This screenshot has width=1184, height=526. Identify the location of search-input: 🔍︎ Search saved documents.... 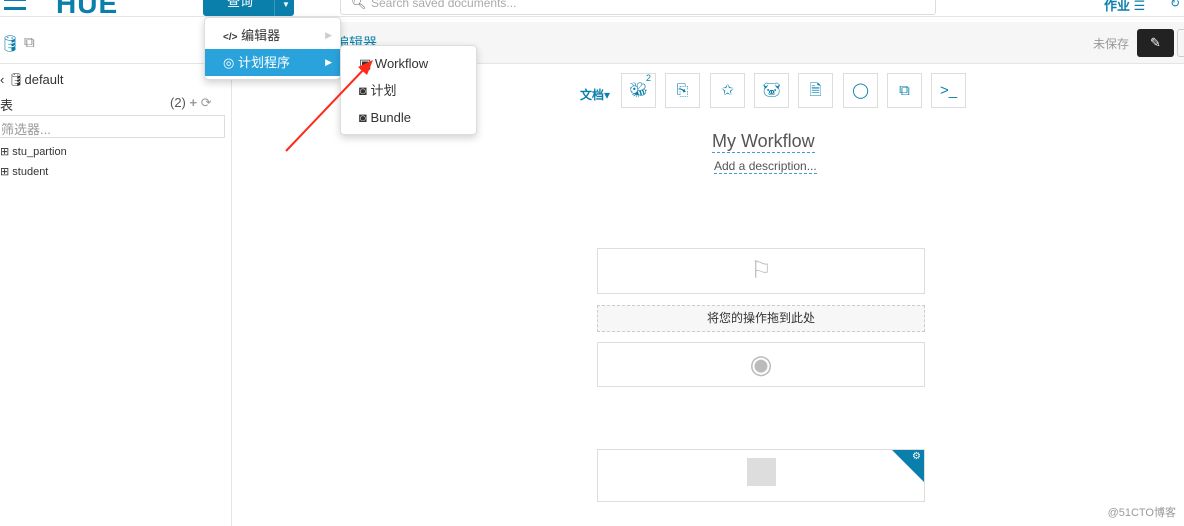
(638, 7).